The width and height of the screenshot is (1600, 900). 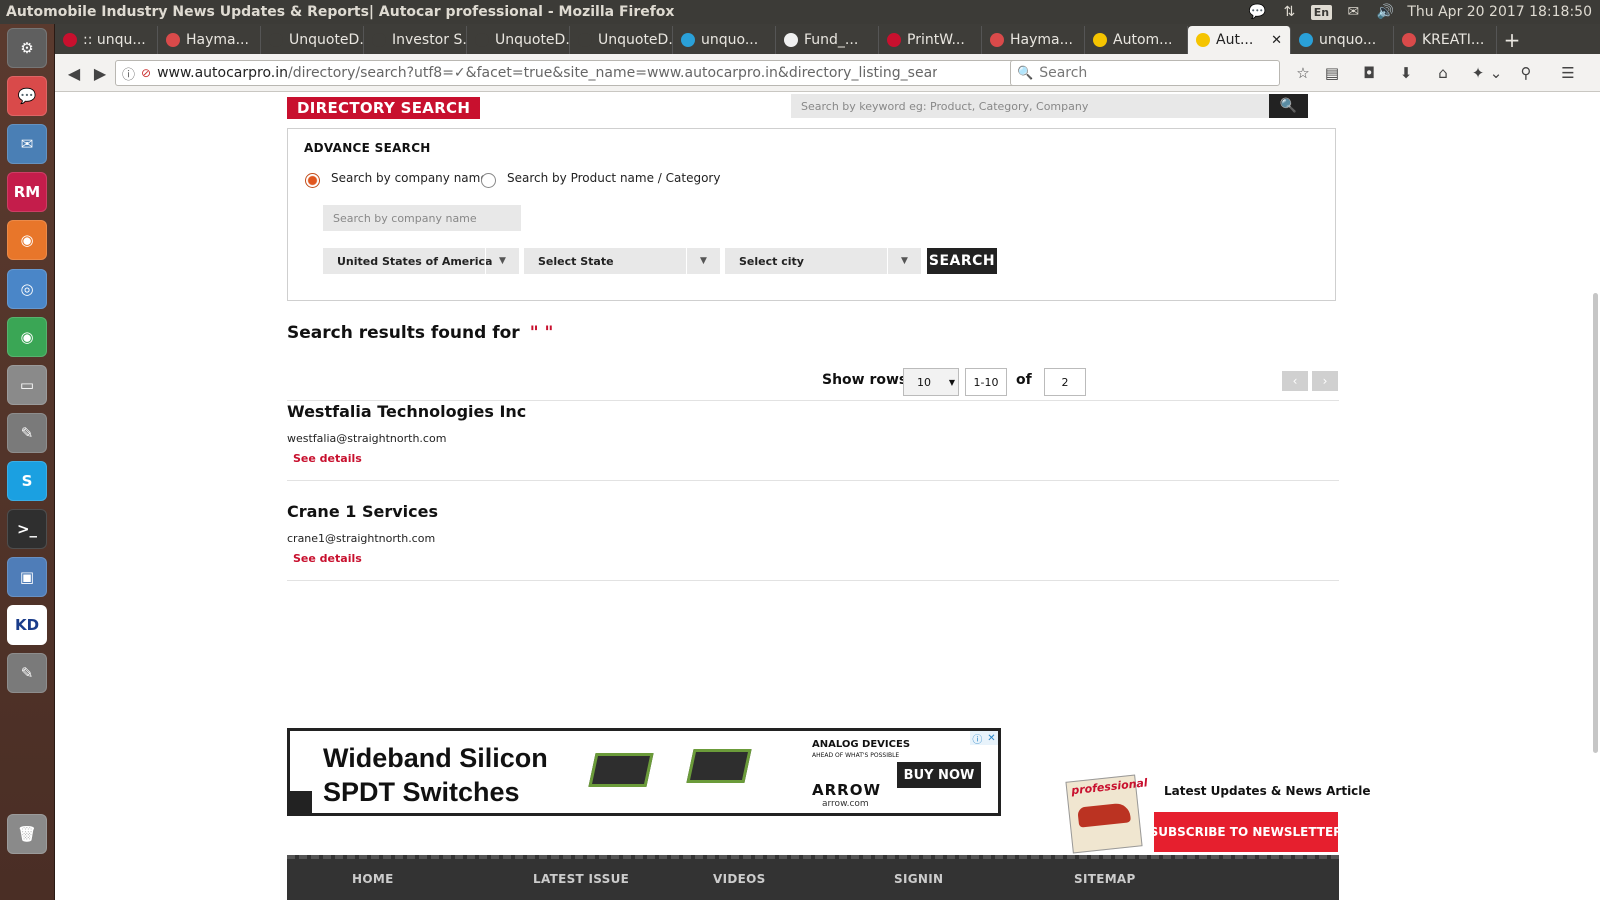 What do you see at coordinates (1369, 73) in the screenshot?
I see `pocket-icon: ◘` at bounding box center [1369, 73].